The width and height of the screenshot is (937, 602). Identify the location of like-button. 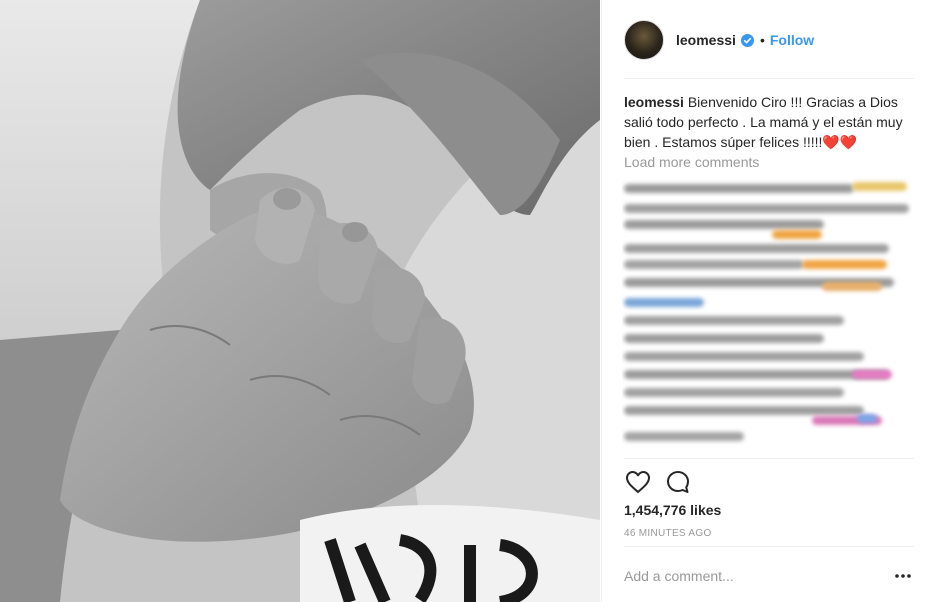
(638, 482).